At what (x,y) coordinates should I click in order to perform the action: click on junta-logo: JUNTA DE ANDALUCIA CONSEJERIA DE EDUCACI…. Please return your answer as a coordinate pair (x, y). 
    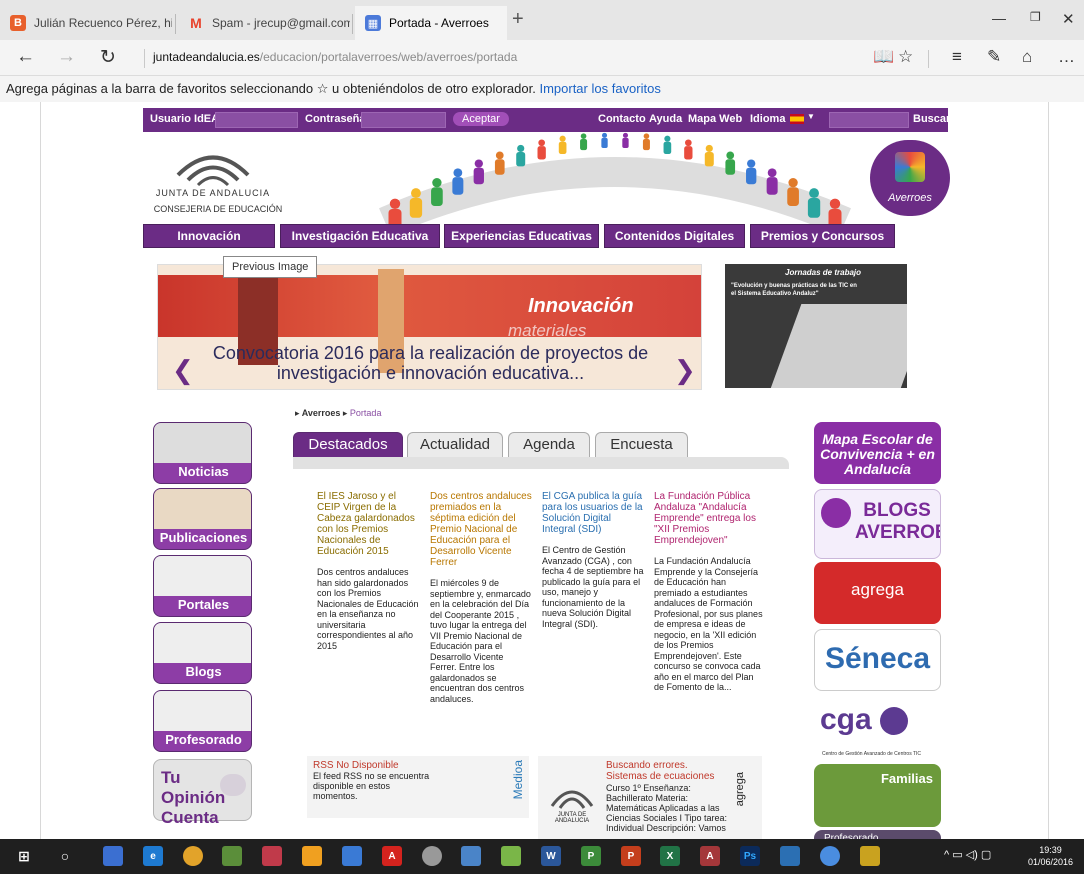
    Looking at the image, I should click on (223, 178).